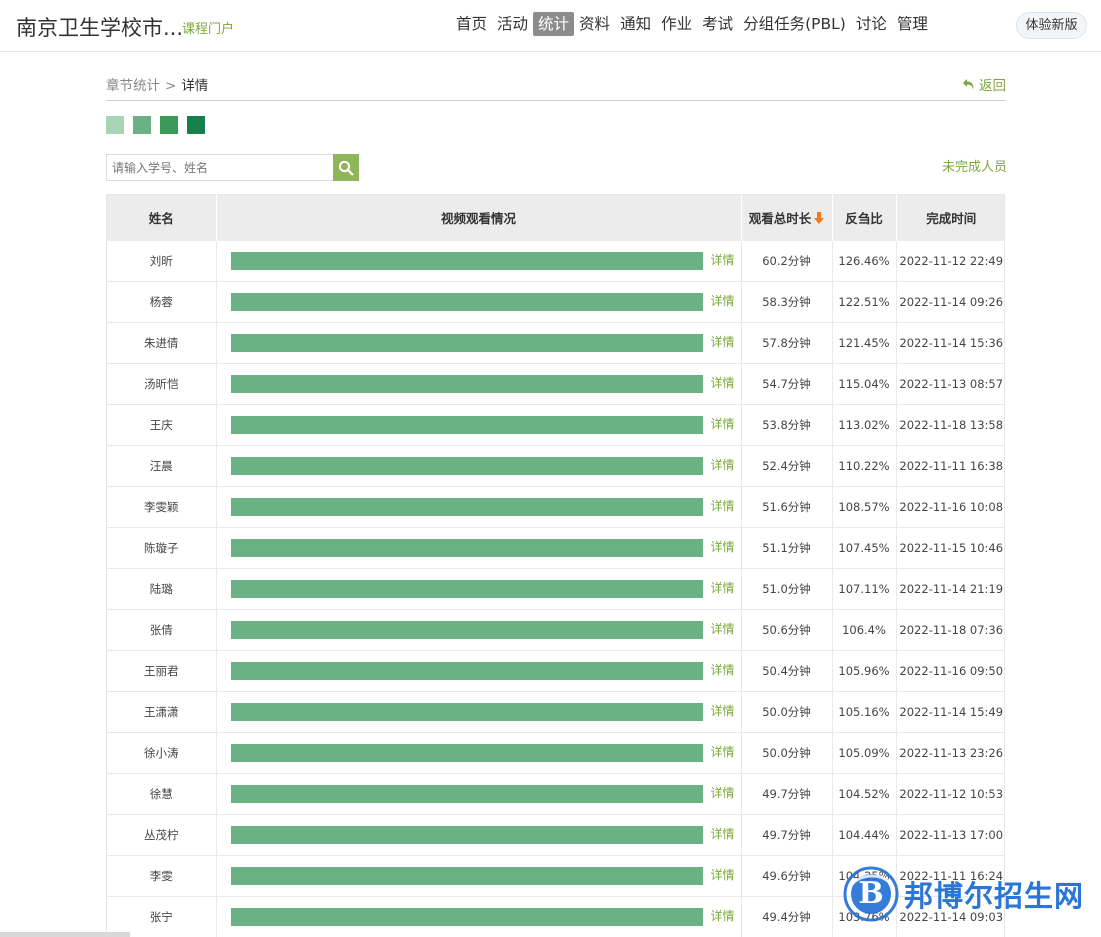  What do you see at coordinates (554, 24) in the screenshot?
I see `nav-item-2: 统计` at bounding box center [554, 24].